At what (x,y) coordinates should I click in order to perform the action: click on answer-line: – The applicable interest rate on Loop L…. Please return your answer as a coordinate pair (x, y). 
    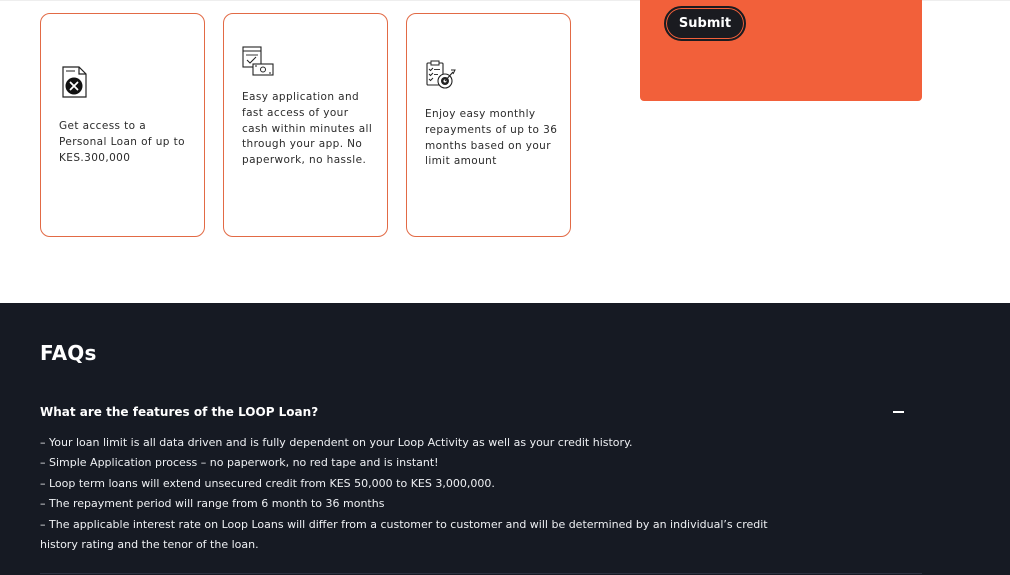
    Looking at the image, I should click on (404, 524).